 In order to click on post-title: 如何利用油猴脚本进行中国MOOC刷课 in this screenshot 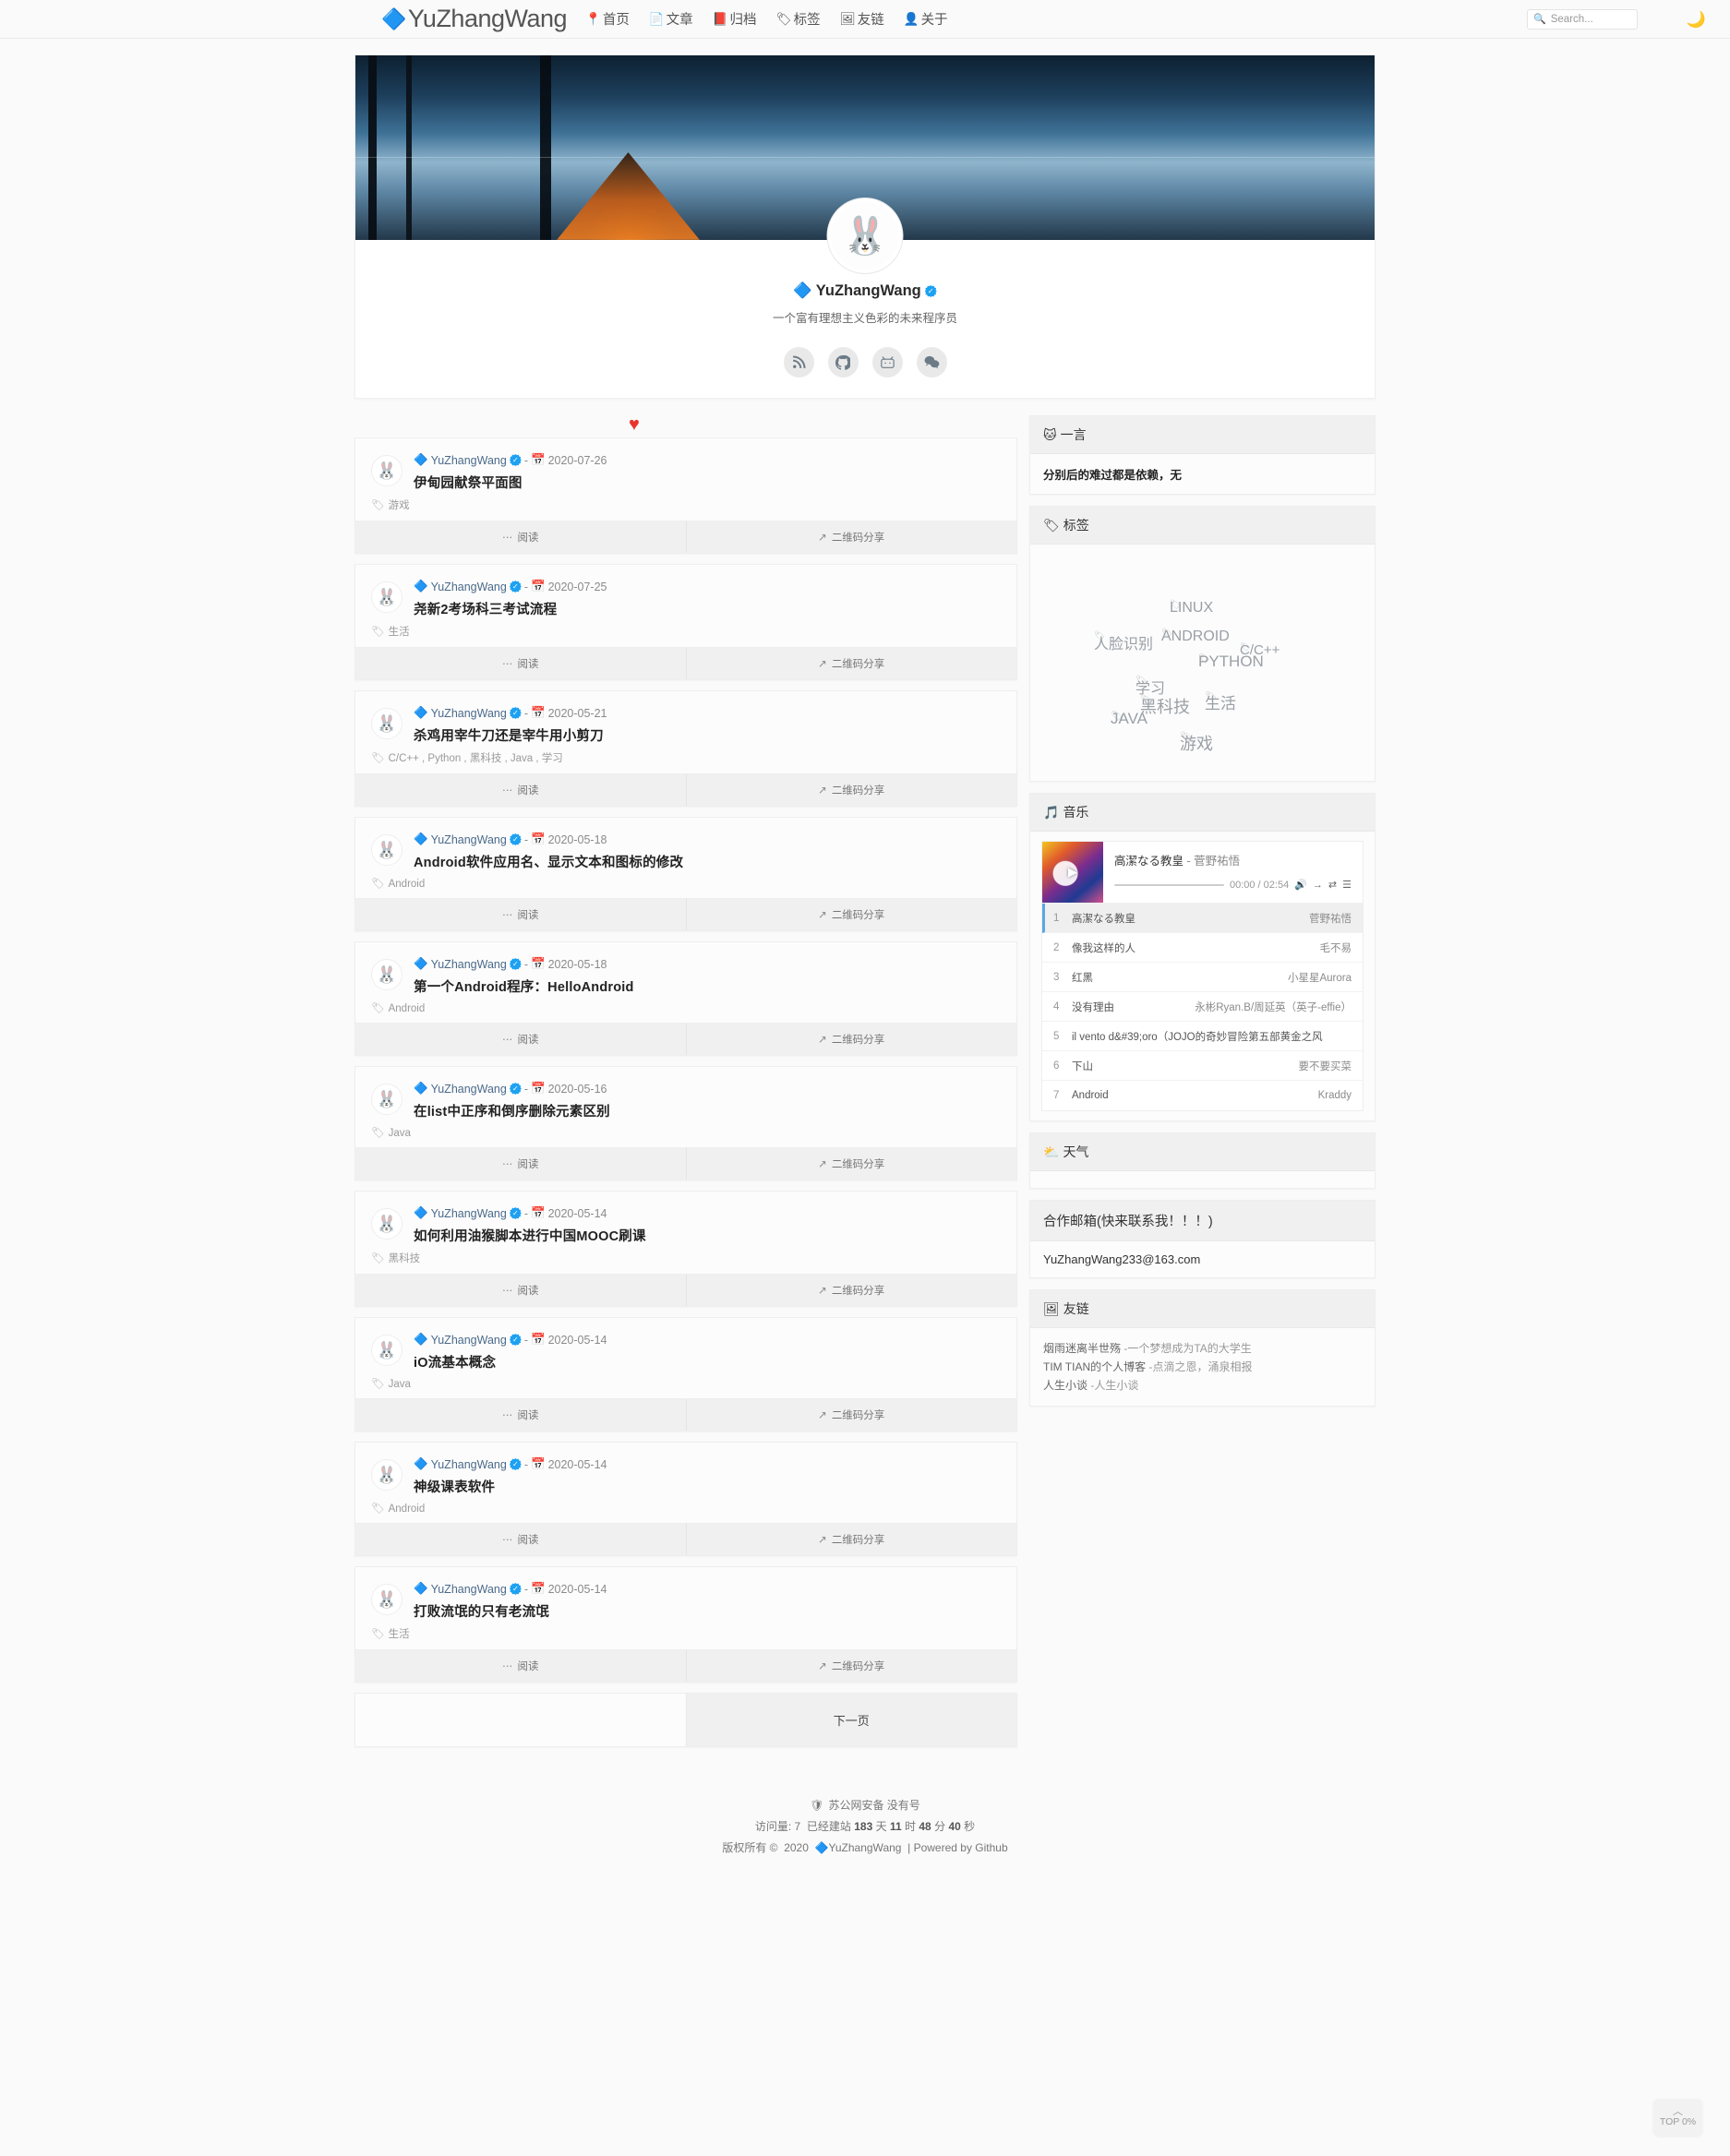, I will do `click(530, 1235)`.